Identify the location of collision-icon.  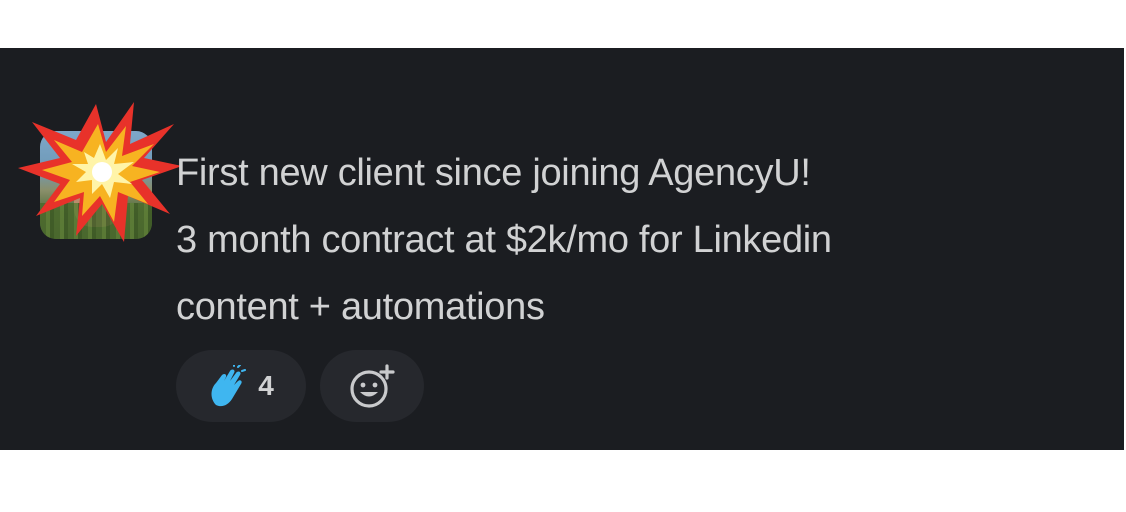
(100, 172).